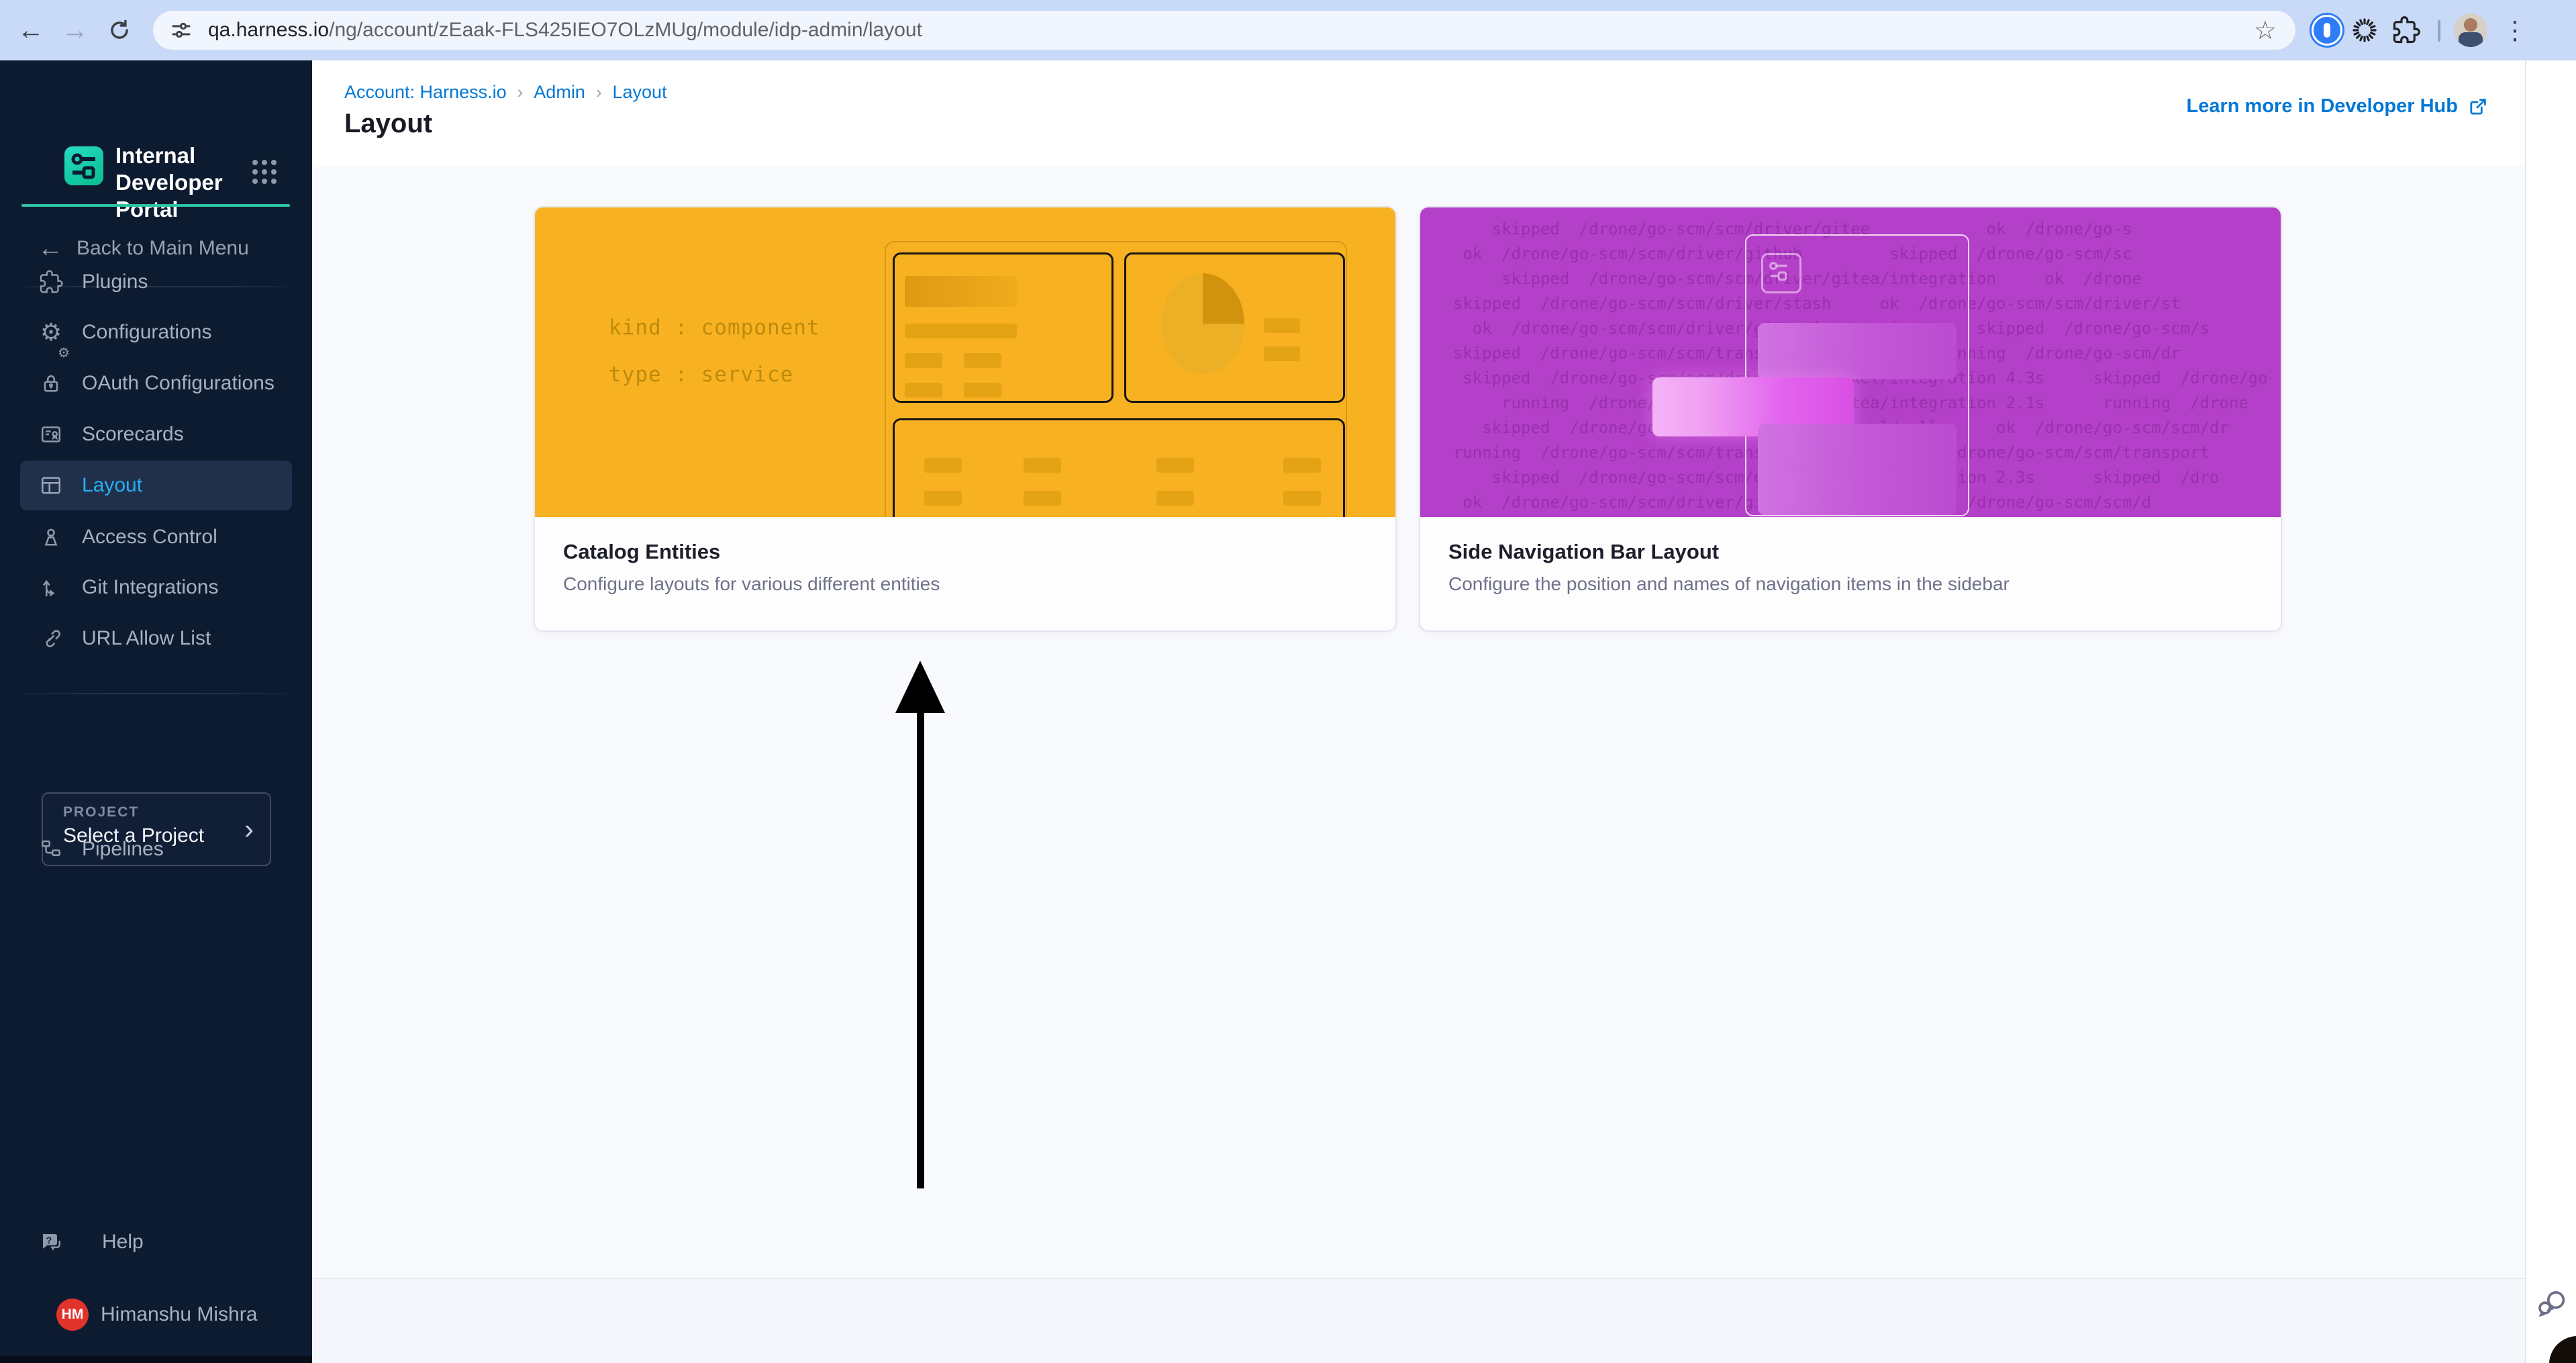  I want to click on mock-panel-chart, so click(1234, 327).